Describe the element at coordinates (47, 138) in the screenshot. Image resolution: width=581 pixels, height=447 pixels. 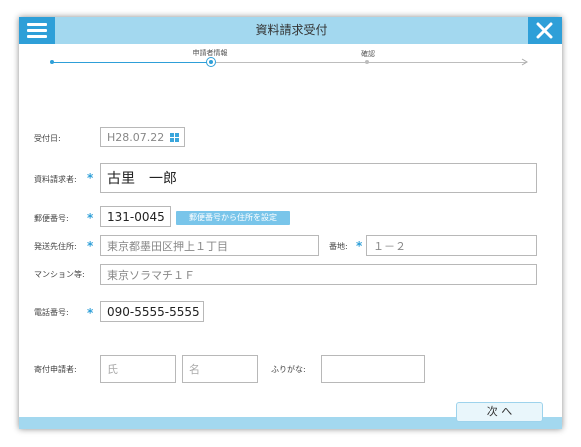
I see `reception-date-label: 受付日:` at that location.